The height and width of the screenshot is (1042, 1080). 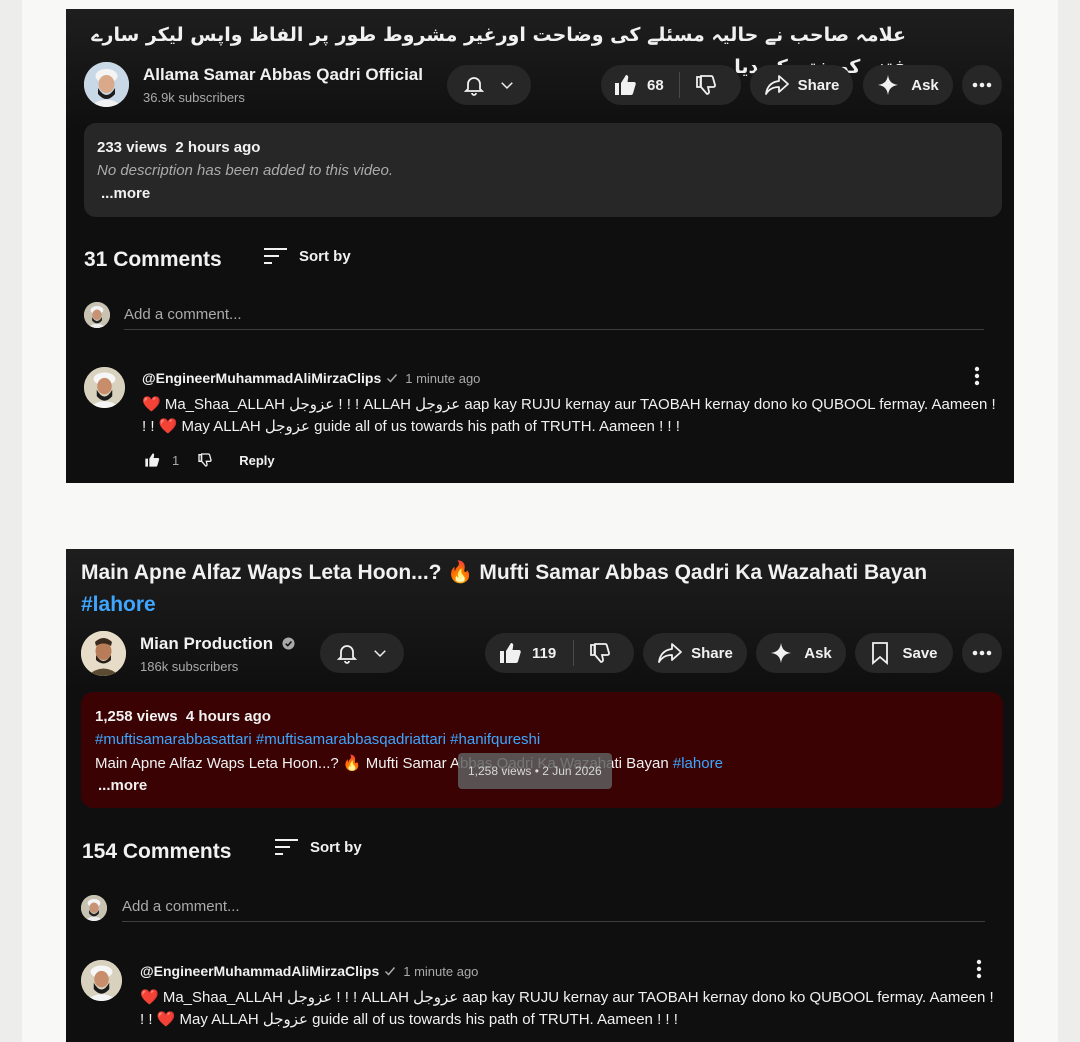 What do you see at coordinates (698, 763) in the screenshot?
I see `description-hashtag-link: #lahore` at bounding box center [698, 763].